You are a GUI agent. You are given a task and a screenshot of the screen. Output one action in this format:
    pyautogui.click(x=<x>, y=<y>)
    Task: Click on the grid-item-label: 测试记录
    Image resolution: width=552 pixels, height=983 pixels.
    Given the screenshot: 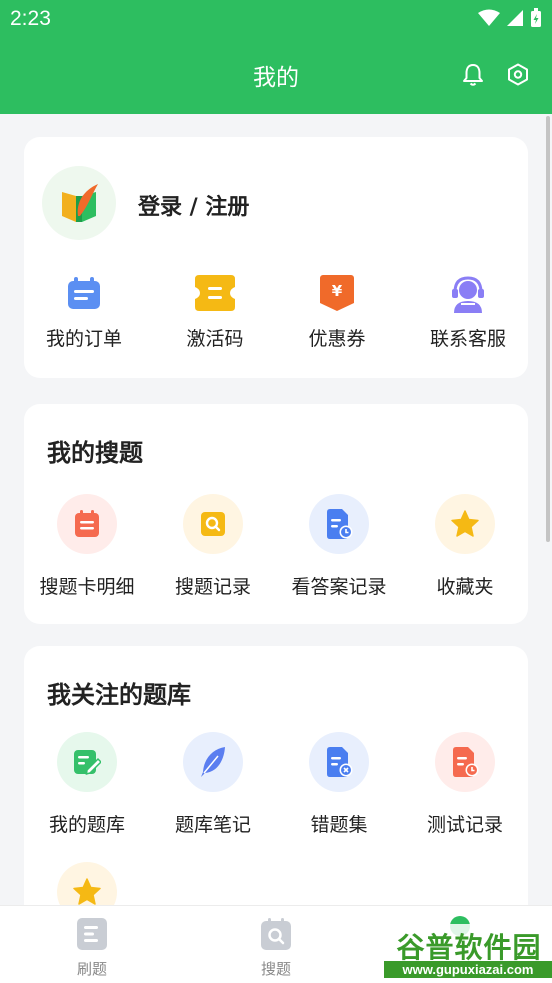 What is the action you would take?
    pyautogui.click(x=464, y=825)
    